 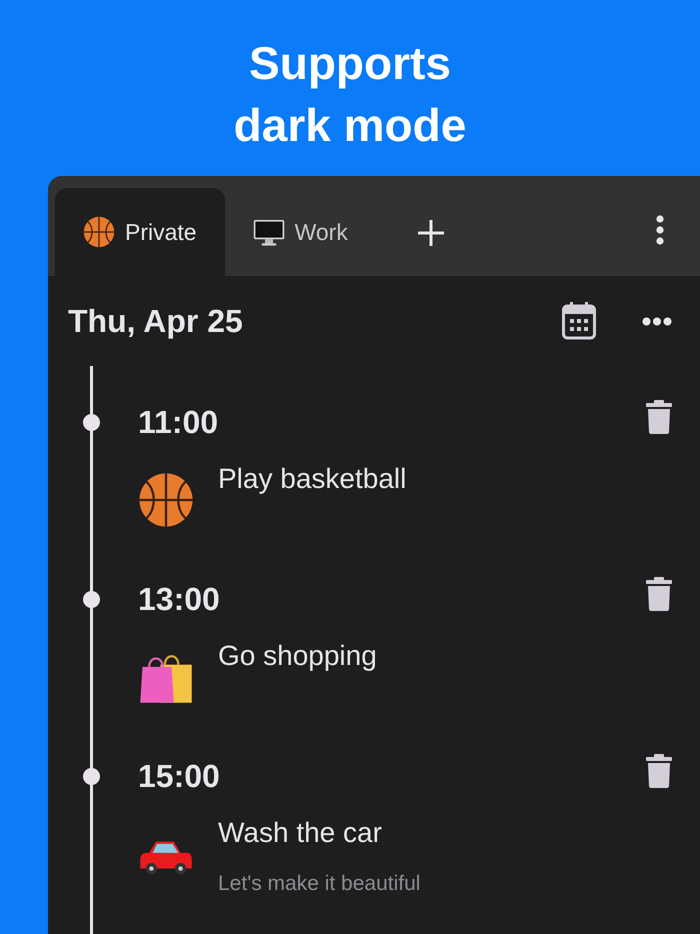 I want to click on calendar-button, so click(x=579, y=321).